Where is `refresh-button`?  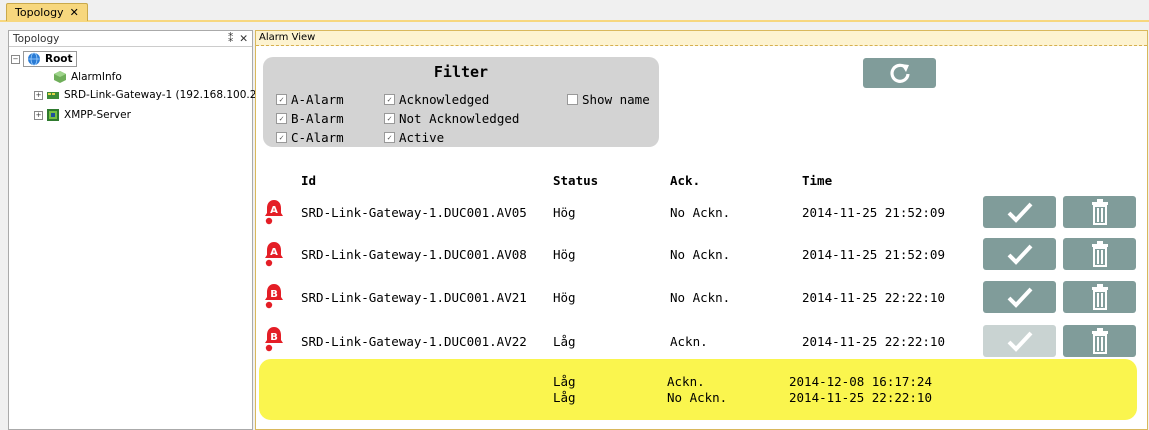 refresh-button is located at coordinates (899, 73).